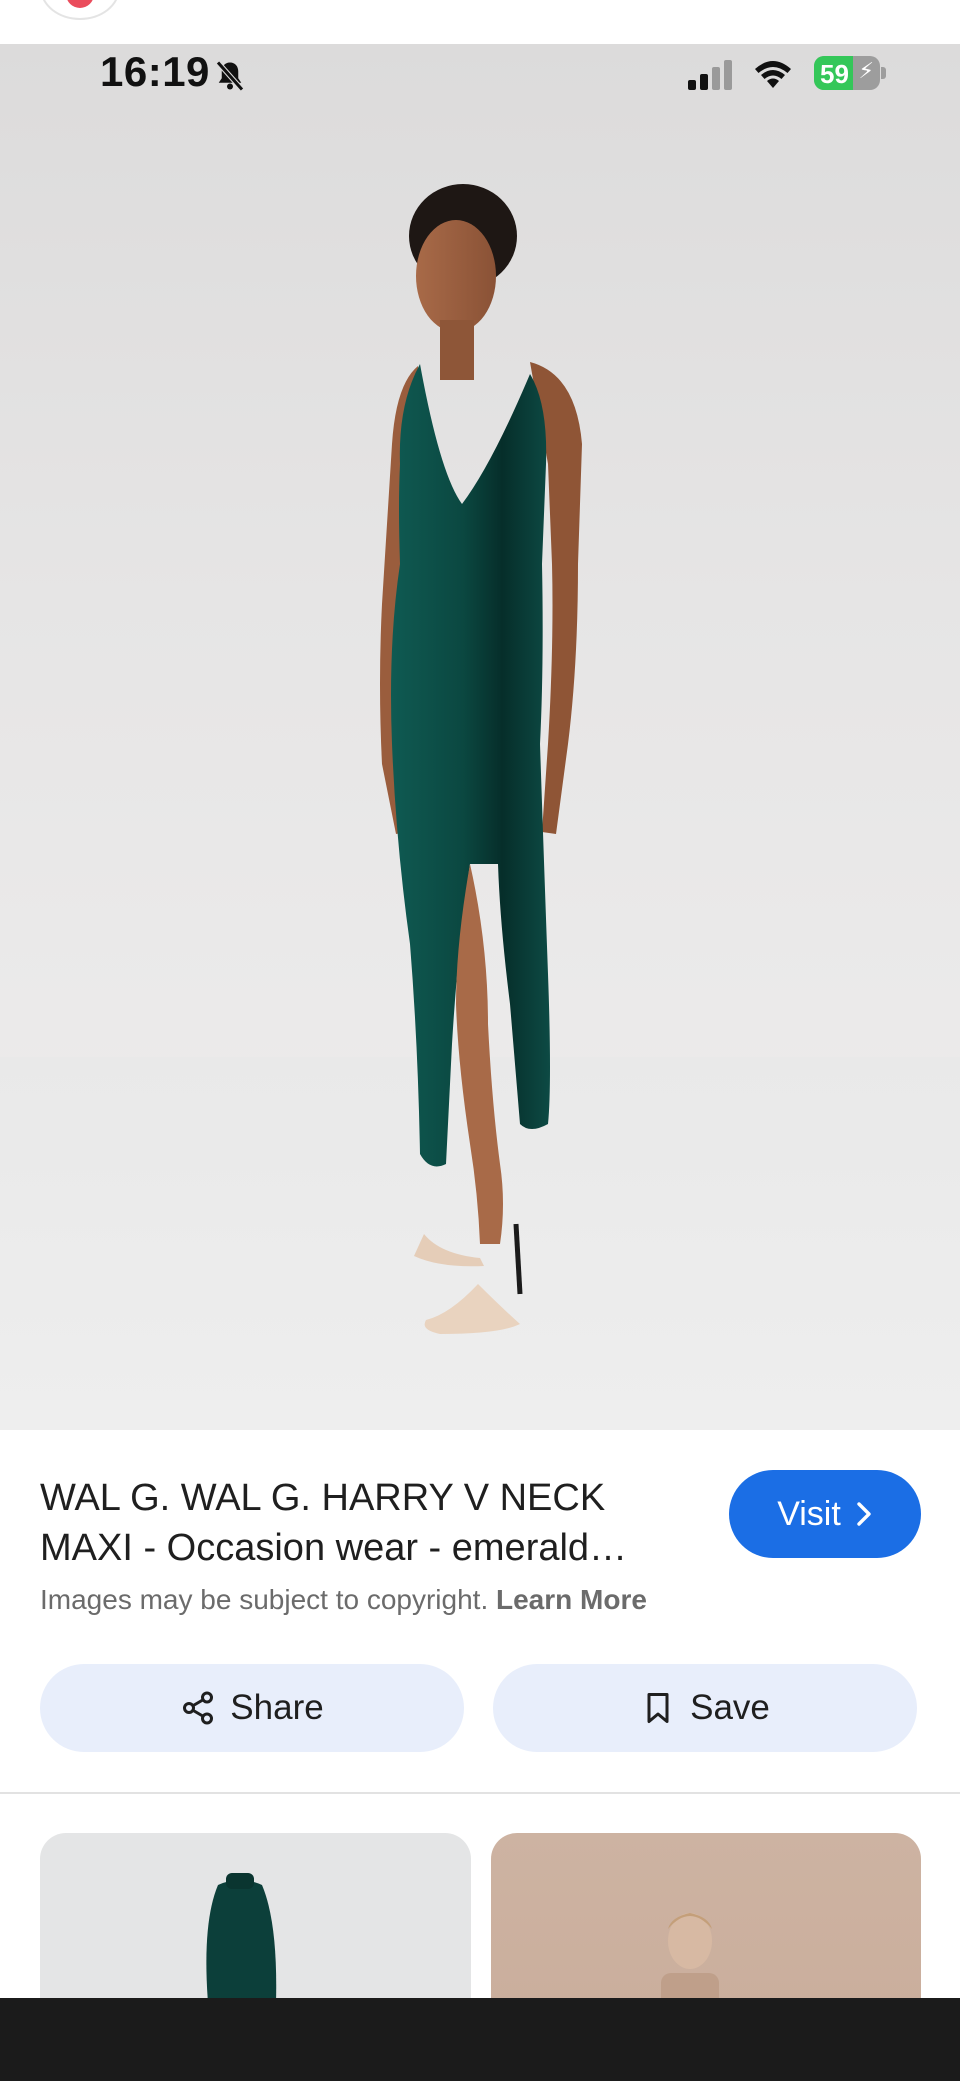  Describe the element at coordinates (809, 1513) in the screenshot. I see `visit-label: Visit` at that location.